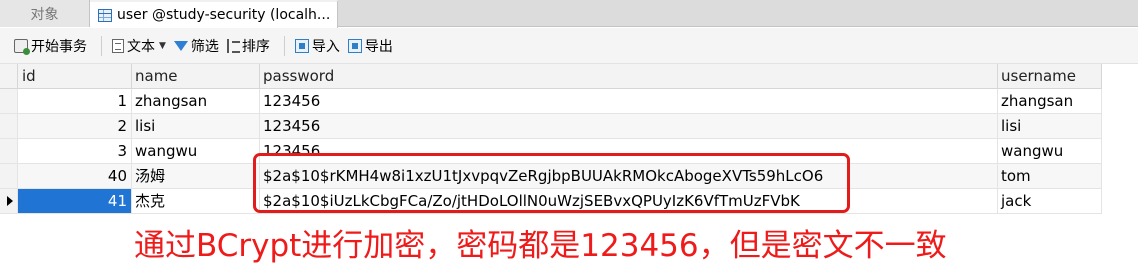 This screenshot has height=278, width=1138. Describe the element at coordinates (325, 46) in the screenshot. I see `import-label: 导入` at that location.